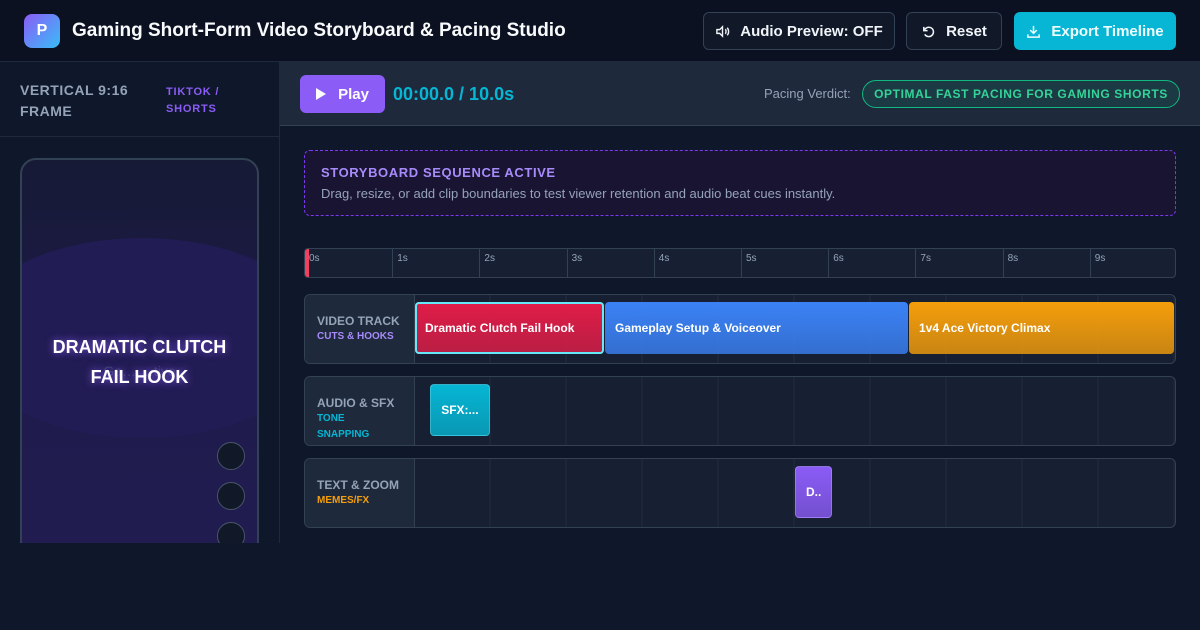 The image size is (1200, 630). Describe the element at coordinates (966, 31) in the screenshot. I see `reset-label: Reset` at that location.